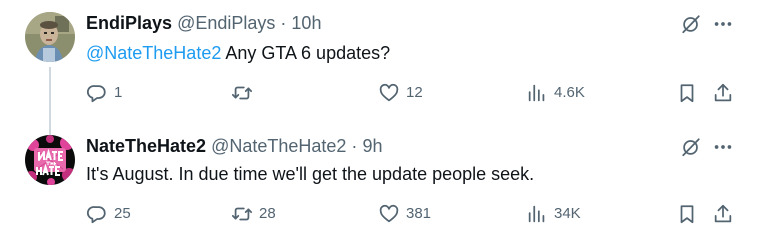 The width and height of the screenshot is (760, 242). Describe the element at coordinates (129, 23) in the screenshot. I see `author-name: EndiPlays` at that location.